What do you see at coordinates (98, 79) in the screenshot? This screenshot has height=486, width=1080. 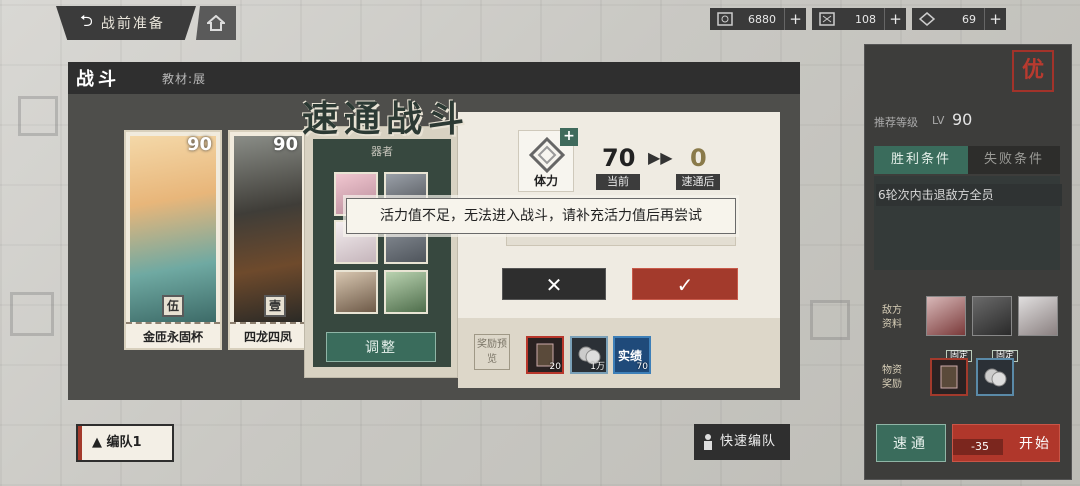 I see `battle-title: 战斗` at bounding box center [98, 79].